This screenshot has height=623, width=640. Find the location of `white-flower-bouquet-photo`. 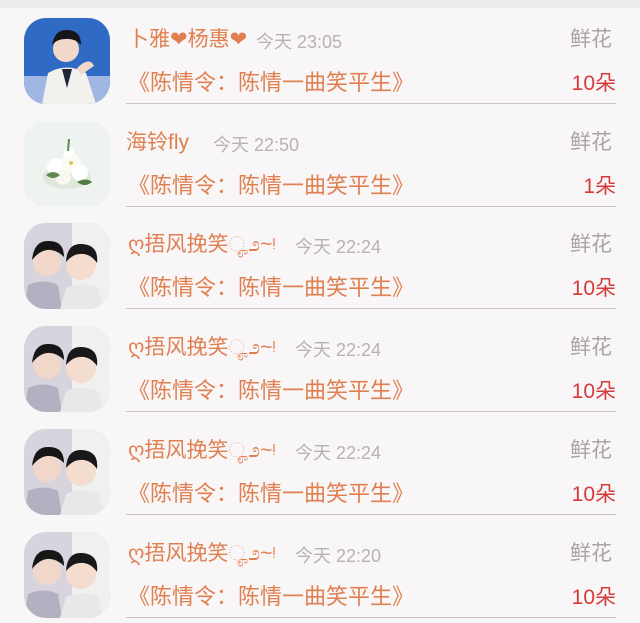

white-flower-bouquet-photo is located at coordinates (67, 164).